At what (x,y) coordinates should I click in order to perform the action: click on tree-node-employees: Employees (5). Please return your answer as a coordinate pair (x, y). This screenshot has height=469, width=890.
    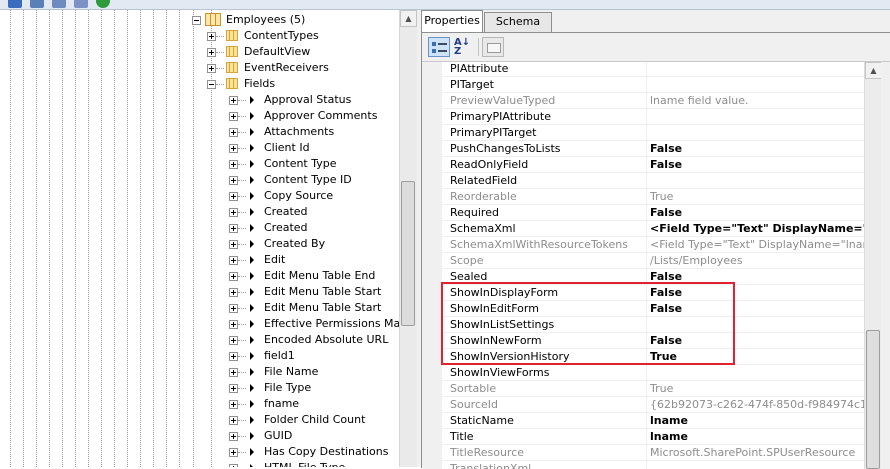
    Looking at the image, I should click on (199, 20).